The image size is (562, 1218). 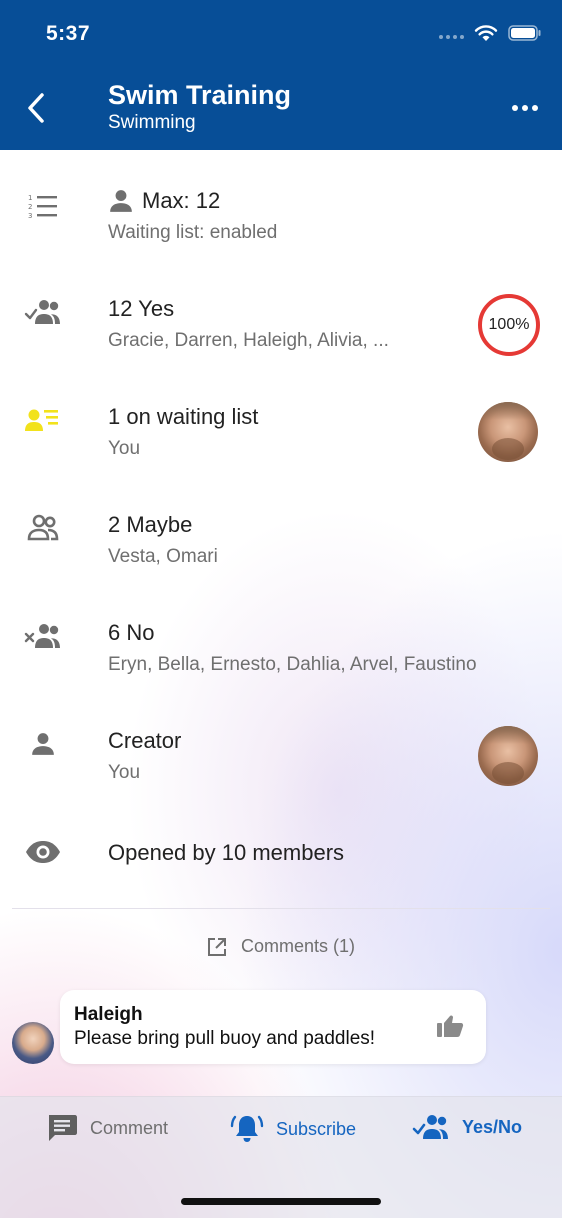 What do you see at coordinates (30, 207) in the screenshot?
I see `svg-text: 2` at bounding box center [30, 207].